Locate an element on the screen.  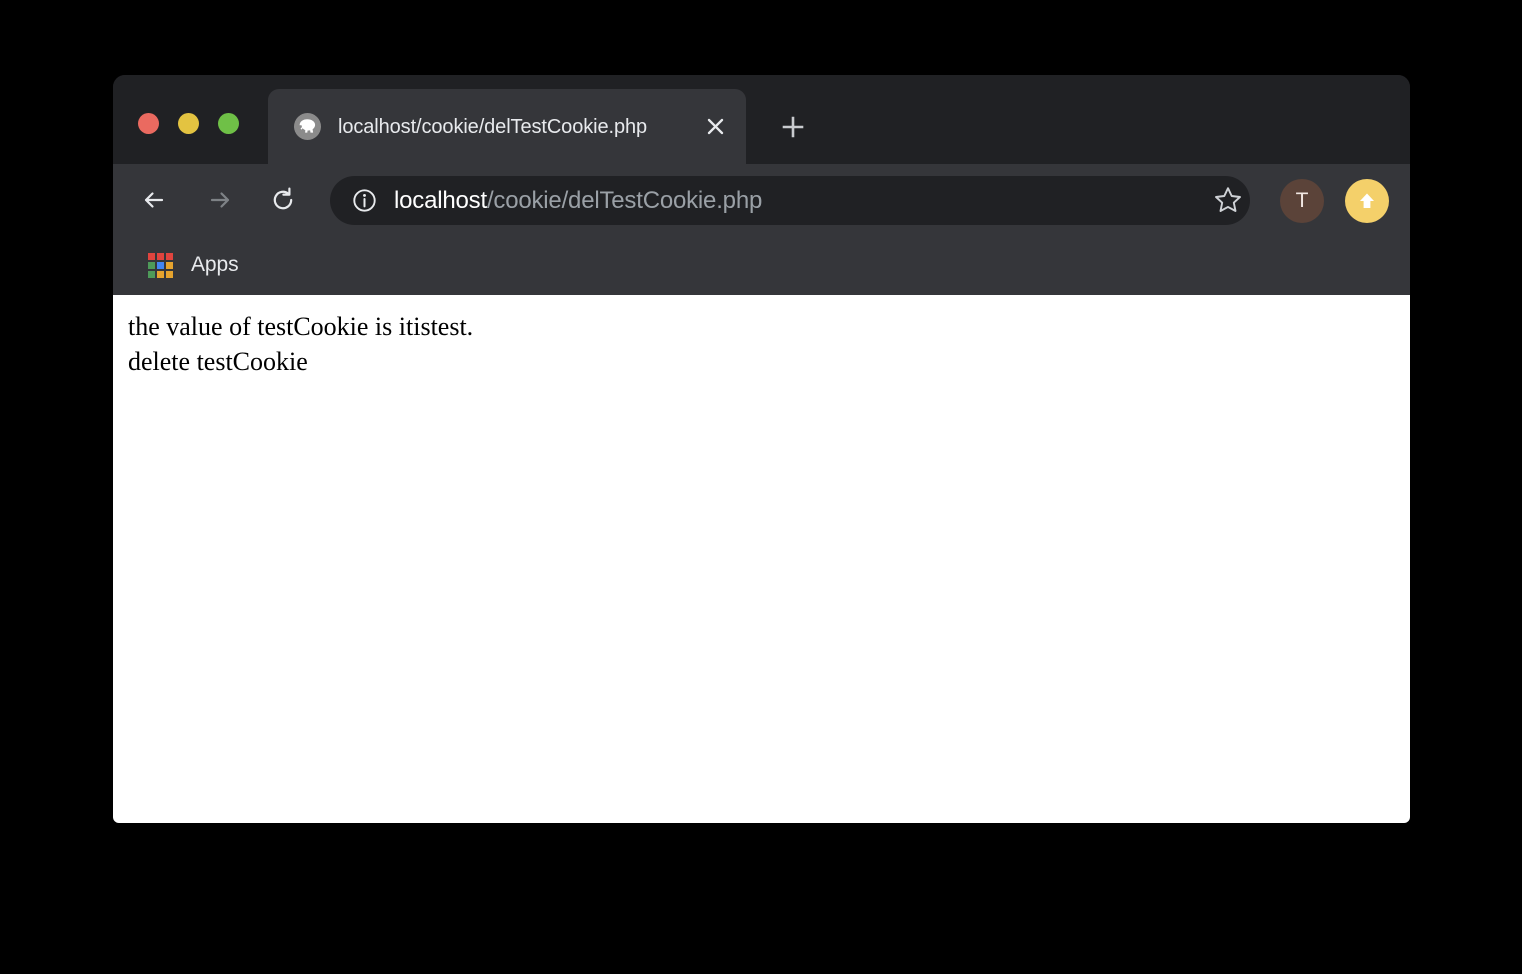
close-icon is located at coordinates (715, 127).